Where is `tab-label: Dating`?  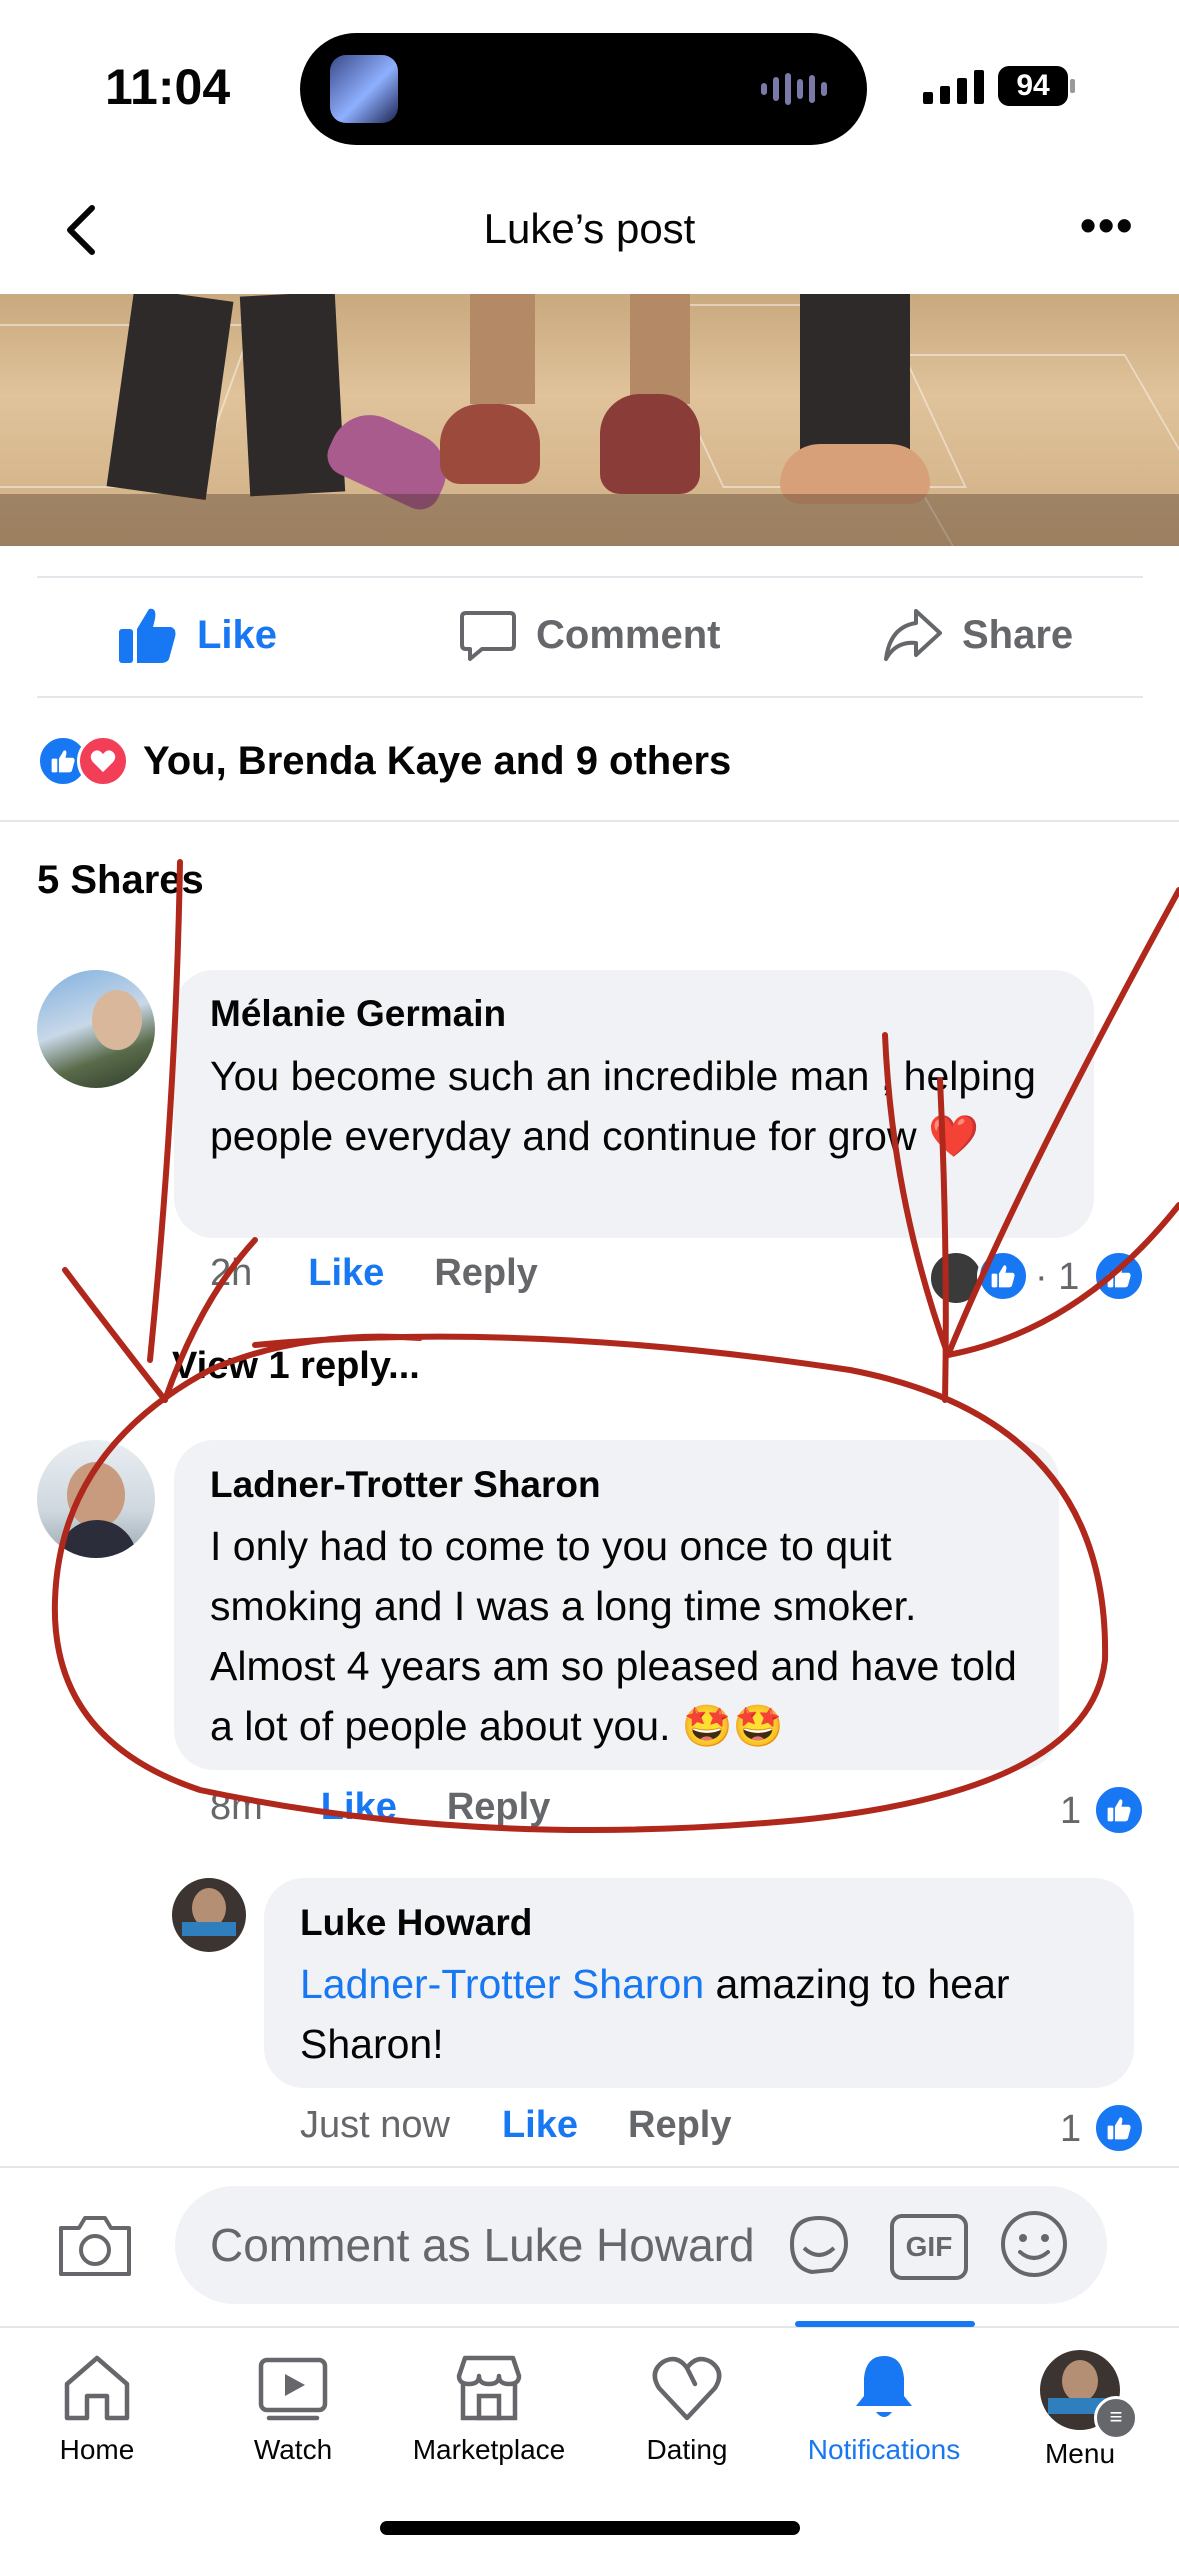 tab-label: Dating is located at coordinates (687, 2449).